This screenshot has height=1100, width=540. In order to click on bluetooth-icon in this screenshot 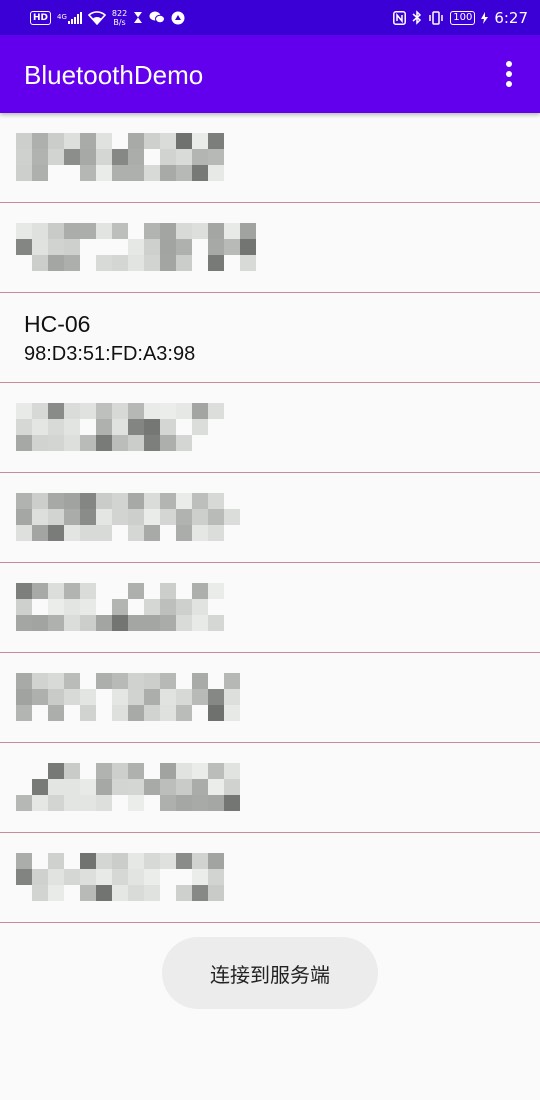, I will do `click(417, 17)`.